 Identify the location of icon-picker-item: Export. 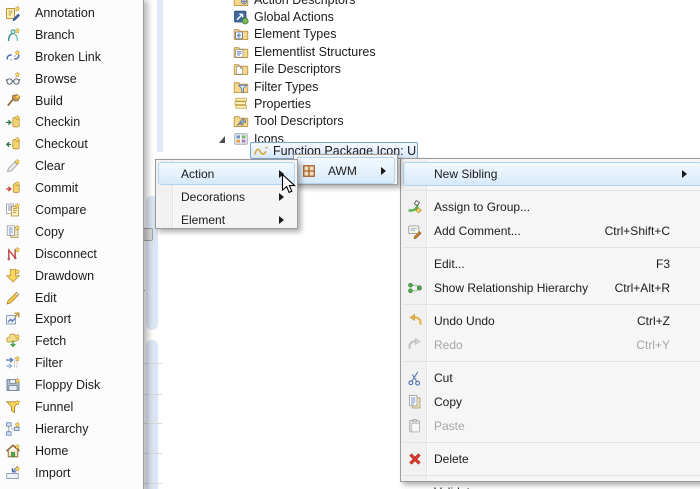
(71, 319).